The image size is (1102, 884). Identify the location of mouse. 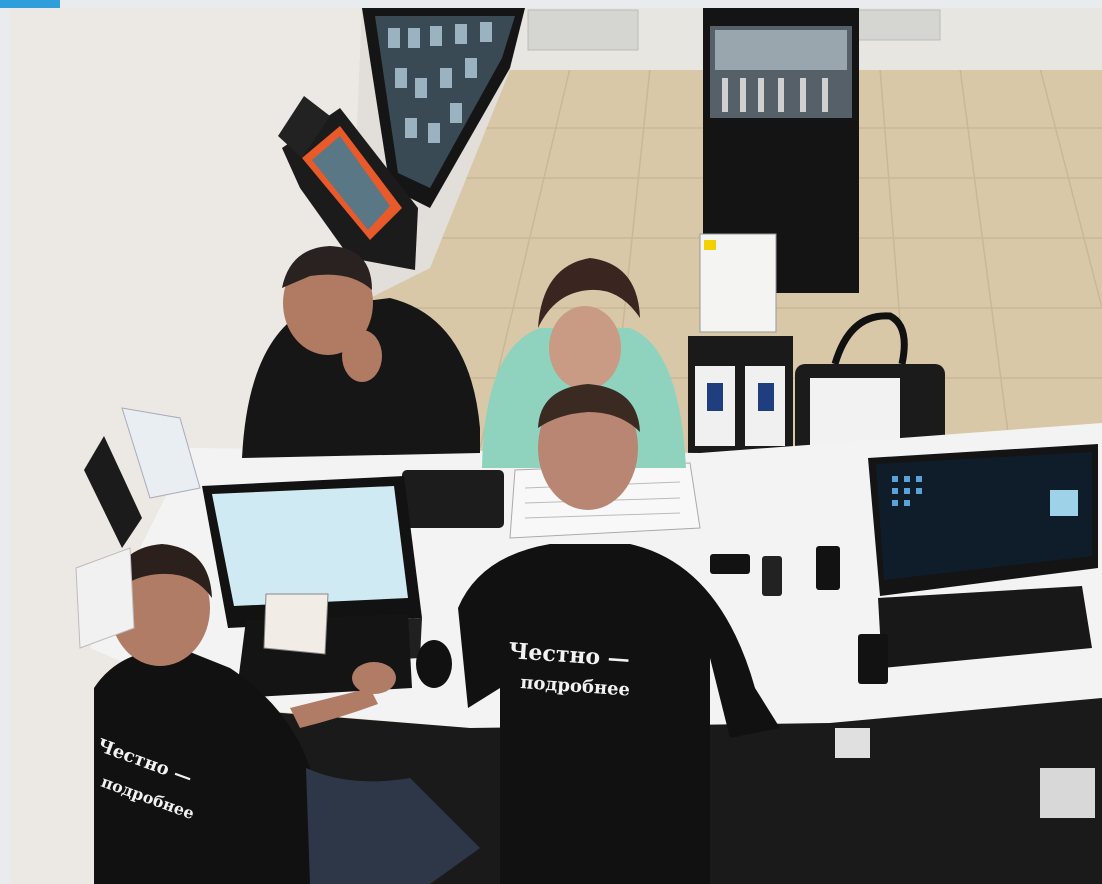
(434, 664).